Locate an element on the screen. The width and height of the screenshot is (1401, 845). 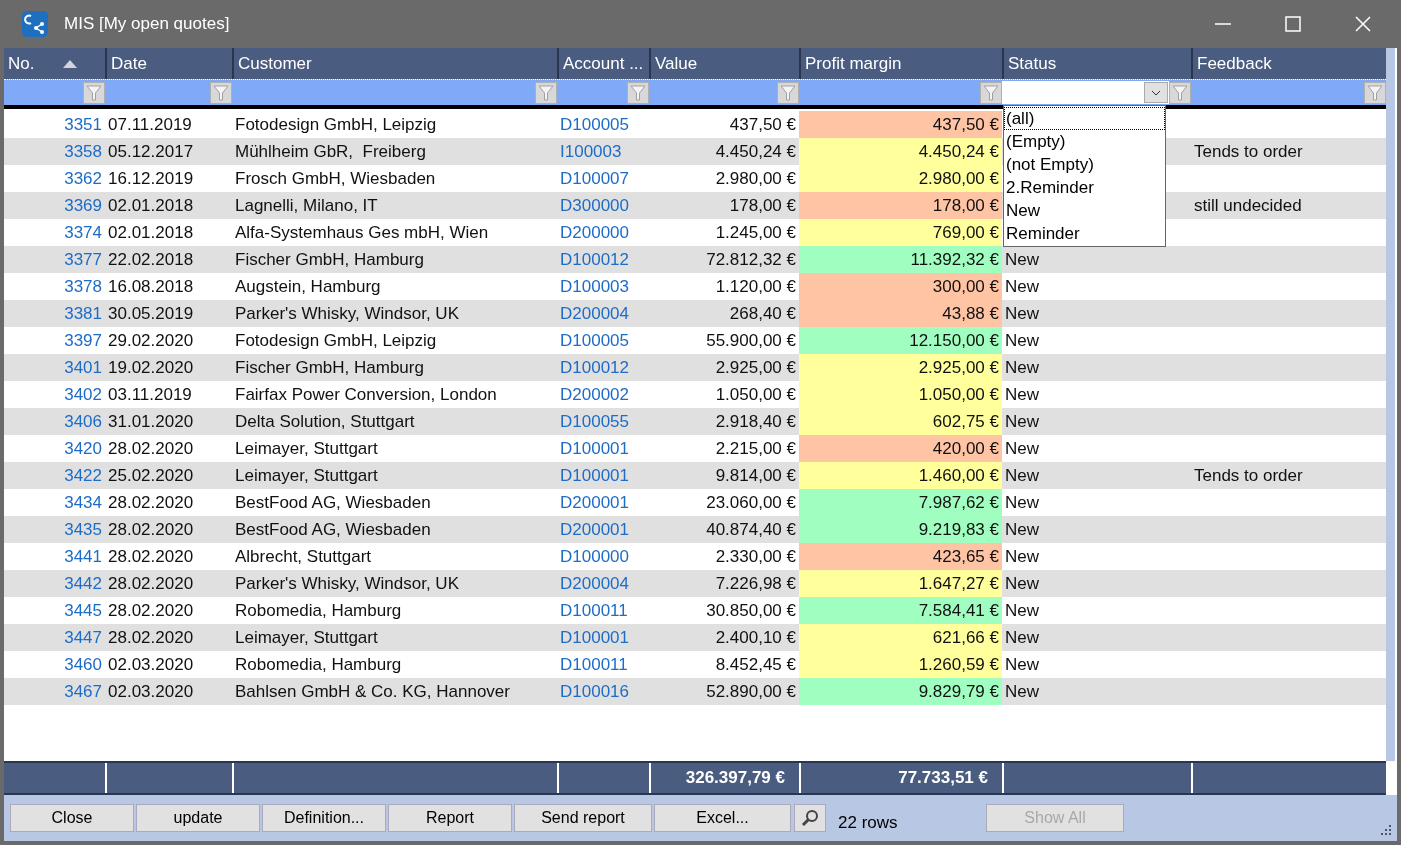
dropdown-option: Reminder is located at coordinates (1084, 233).